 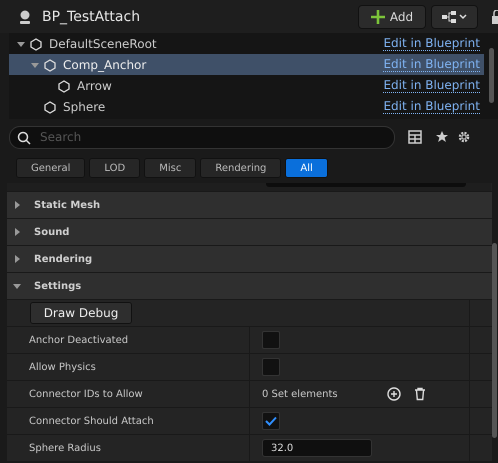 What do you see at coordinates (377, 17) in the screenshot?
I see `plus-icon` at bounding box center [377, 17].